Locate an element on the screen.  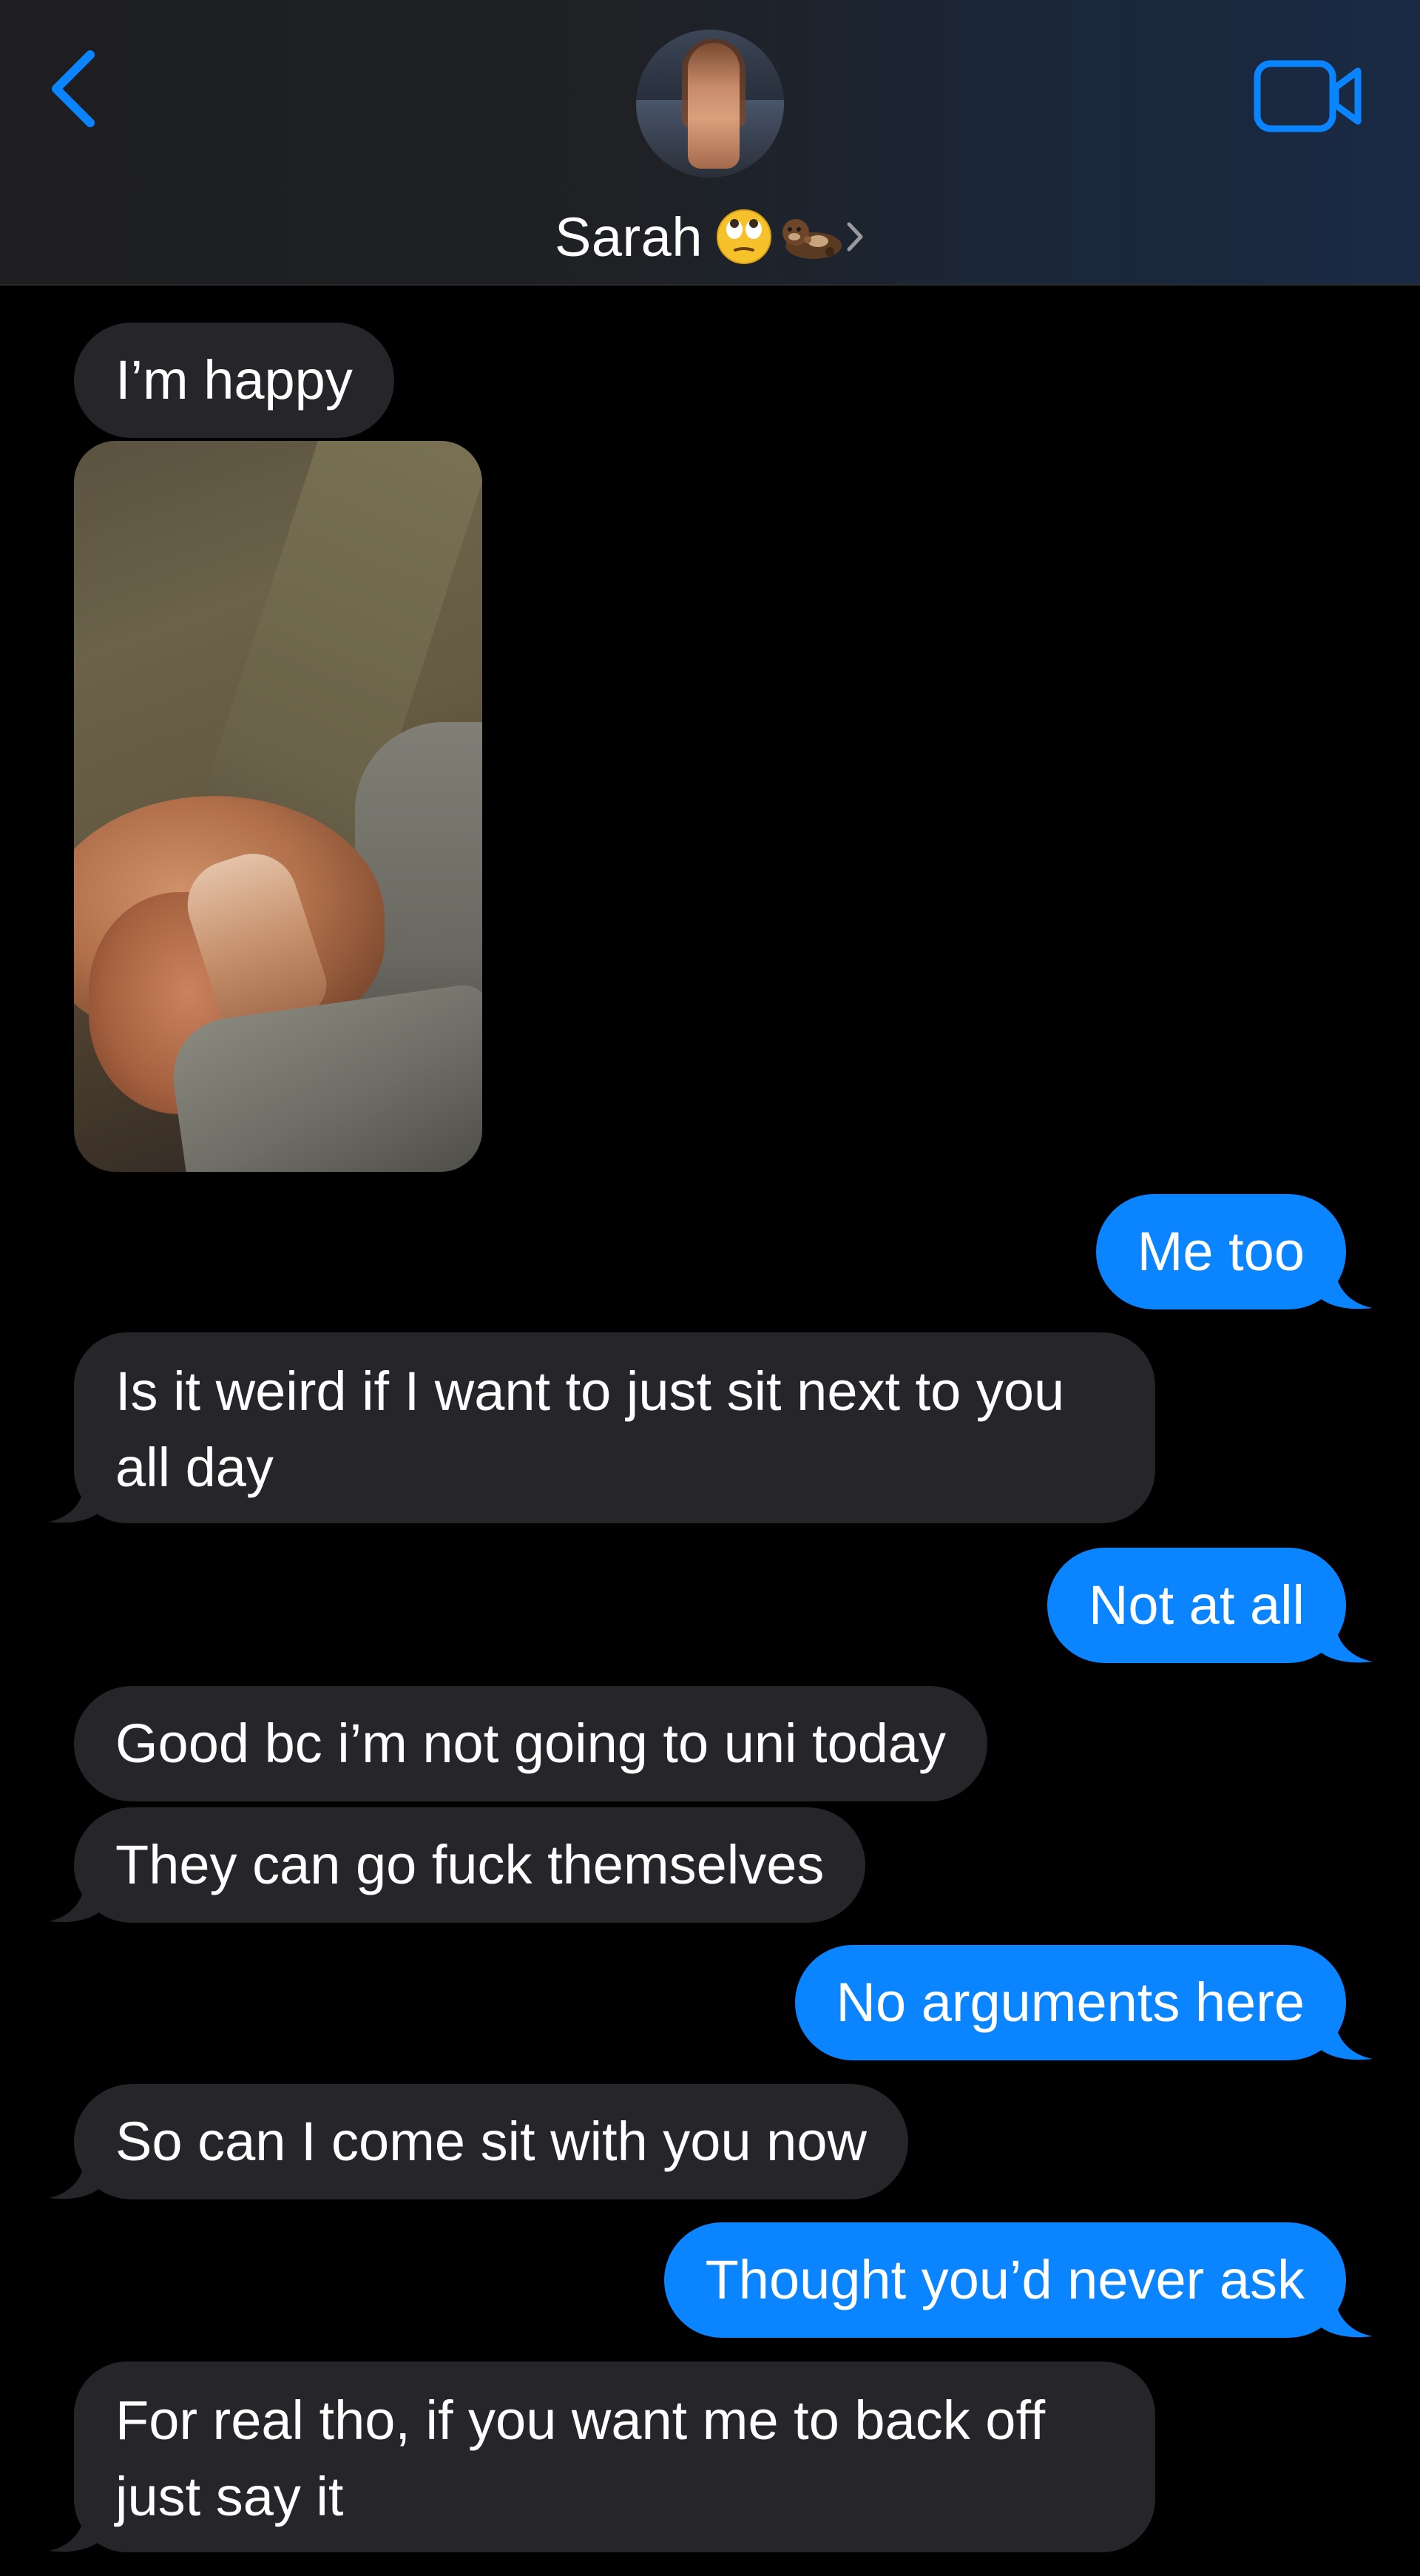
outgoing-message-bubble: Me too is located at coordinates (1234, 1251).